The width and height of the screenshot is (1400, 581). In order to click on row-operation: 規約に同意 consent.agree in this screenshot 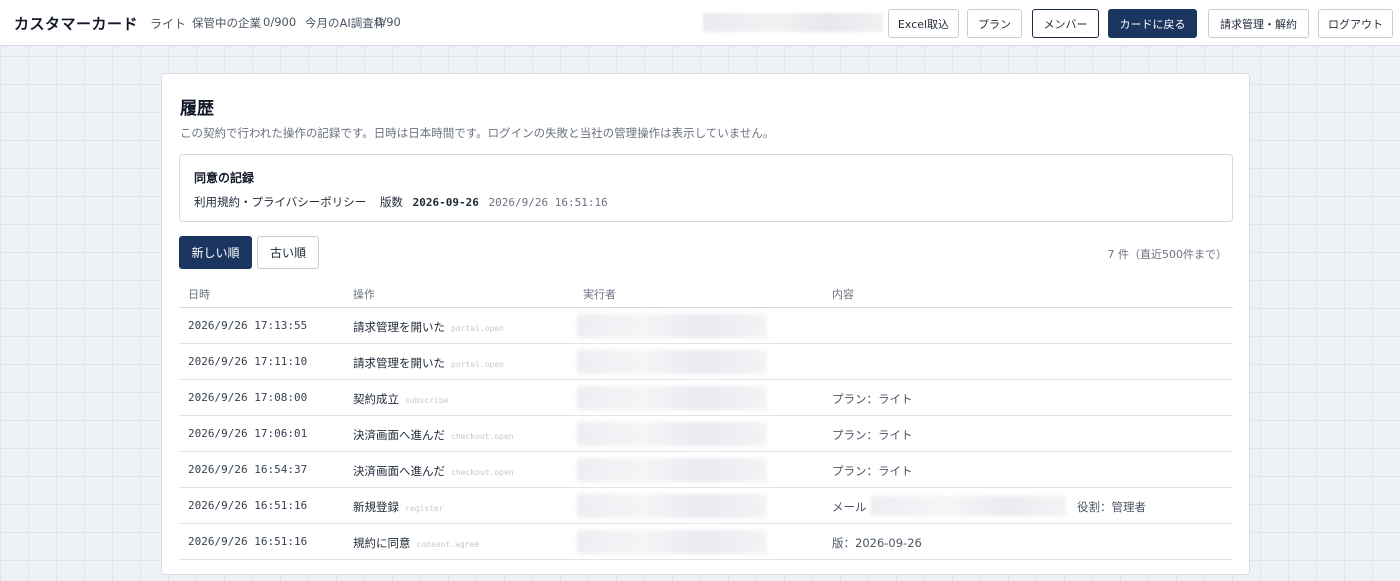, I will do `click(416, 543)`.